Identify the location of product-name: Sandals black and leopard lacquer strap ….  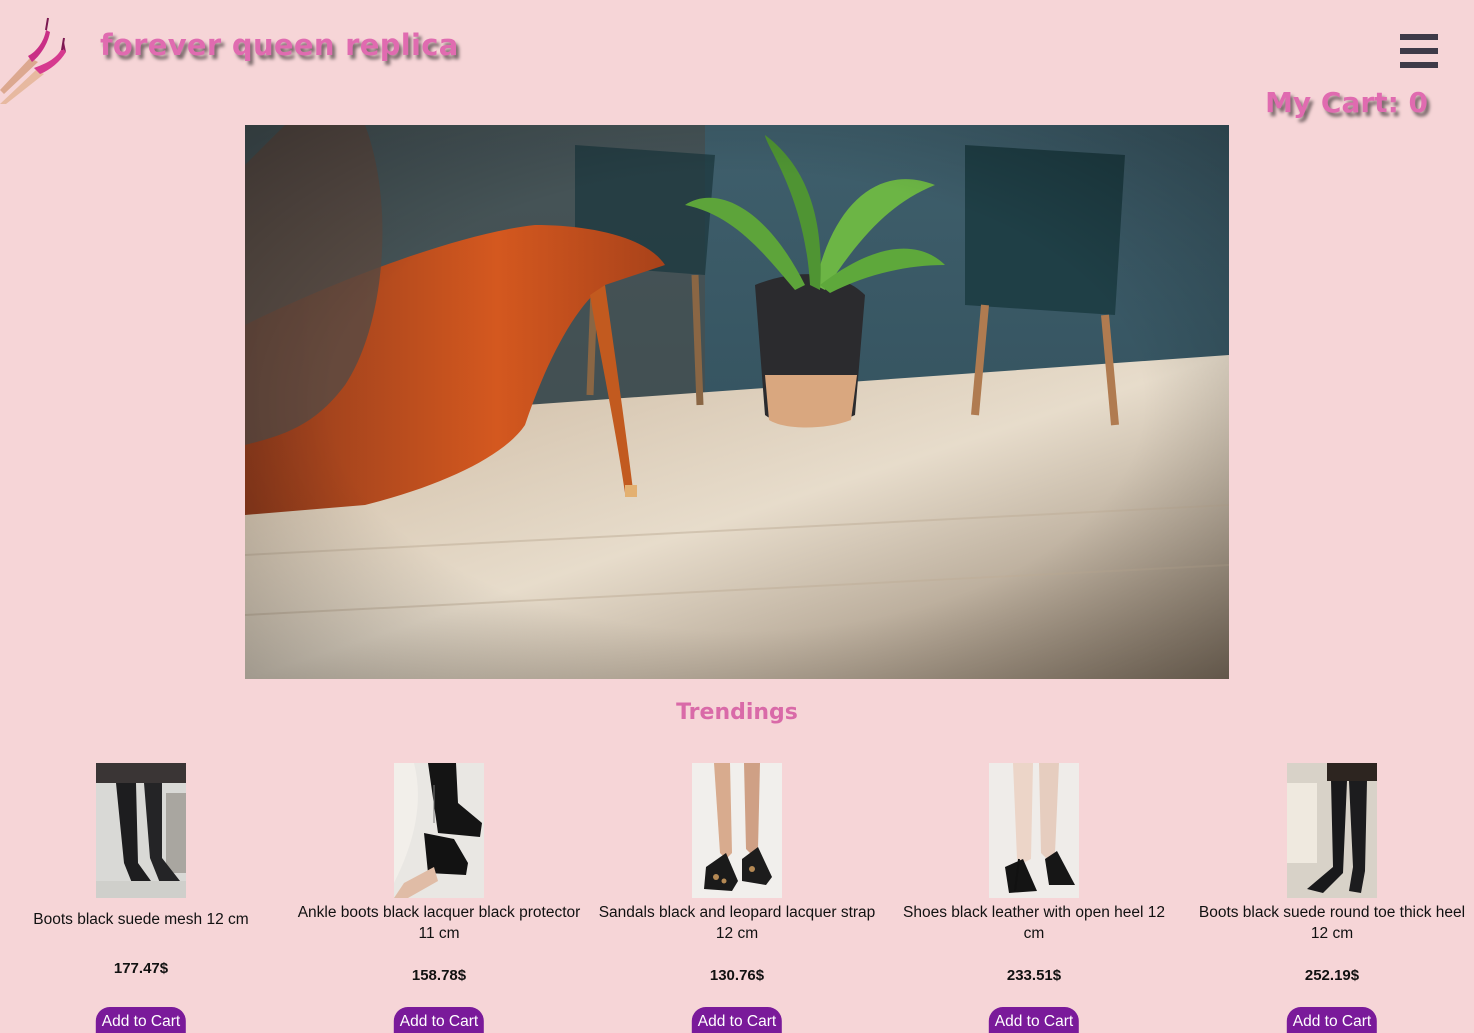
(737, 923).